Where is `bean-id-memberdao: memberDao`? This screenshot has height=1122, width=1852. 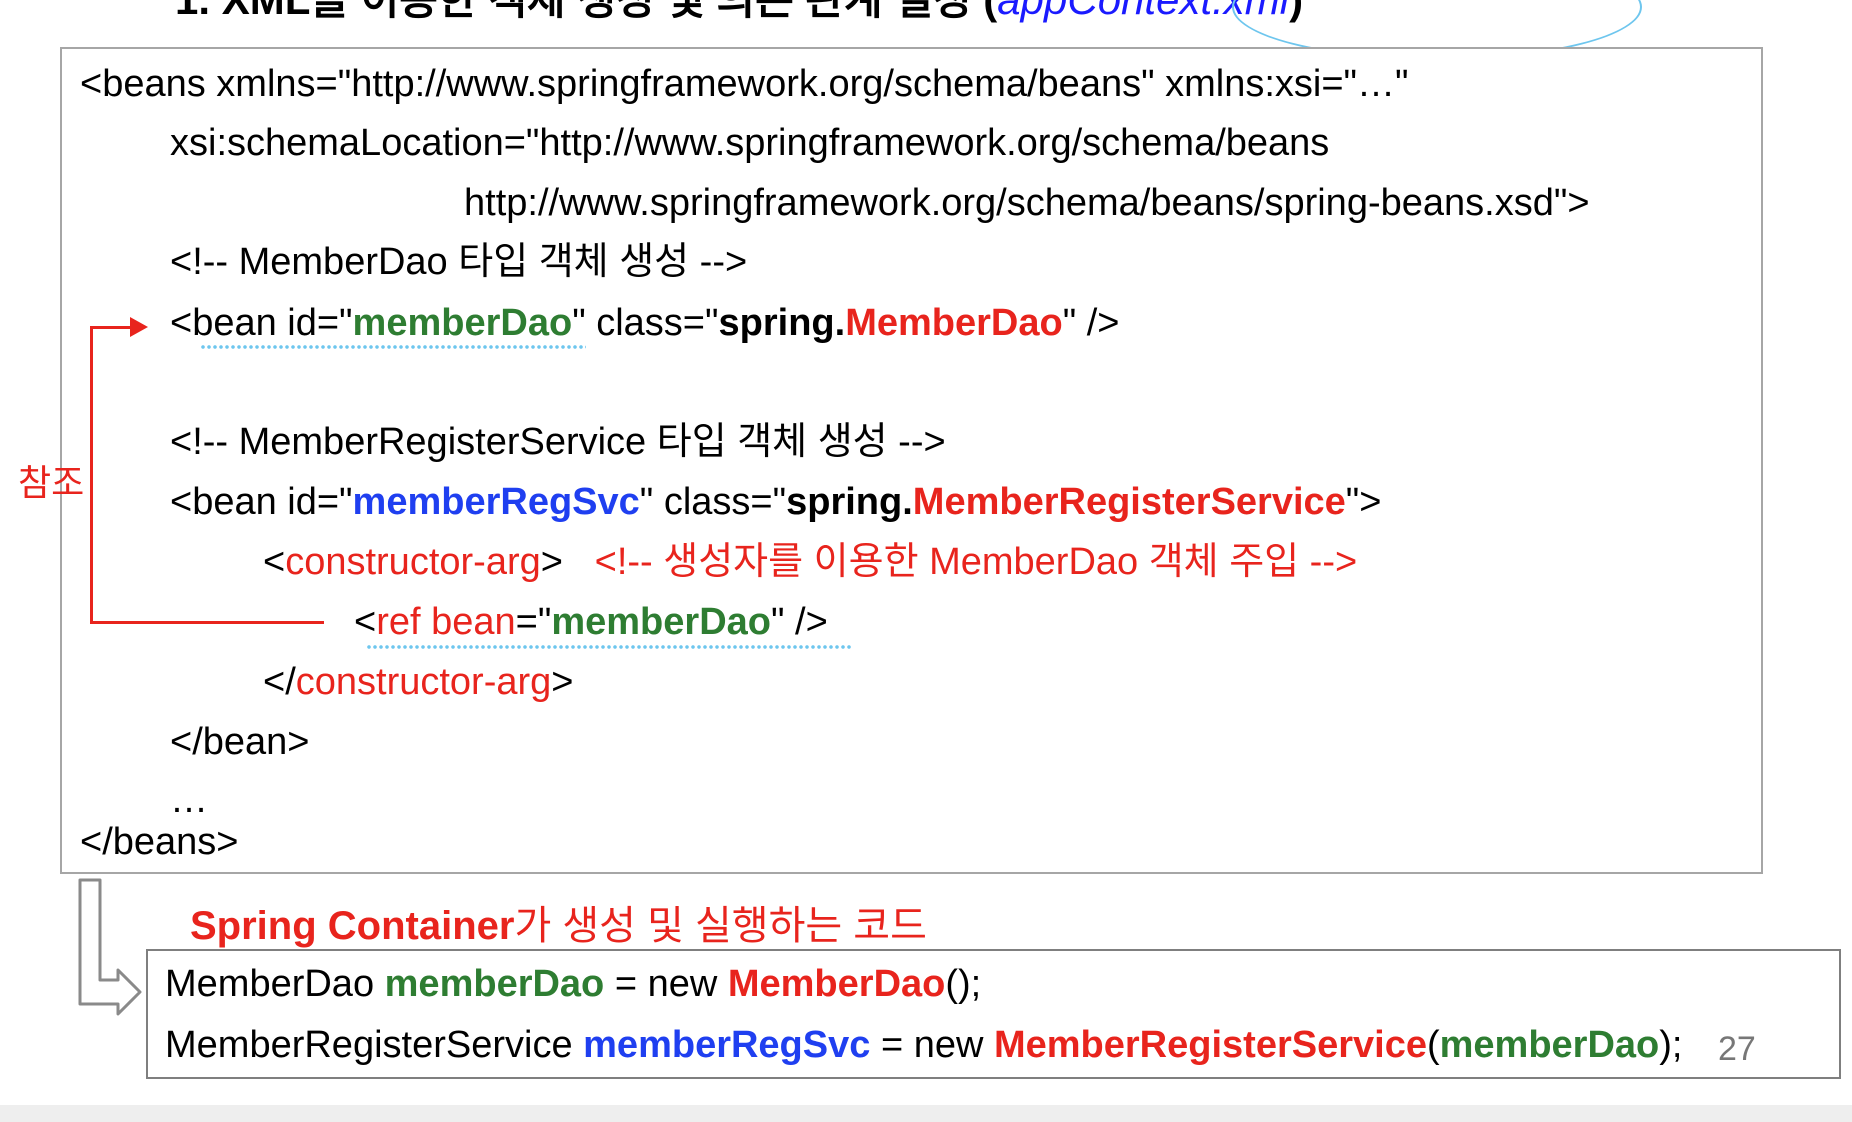
bean-id-memberdao: memberDao is located at coordinates (462, 323).